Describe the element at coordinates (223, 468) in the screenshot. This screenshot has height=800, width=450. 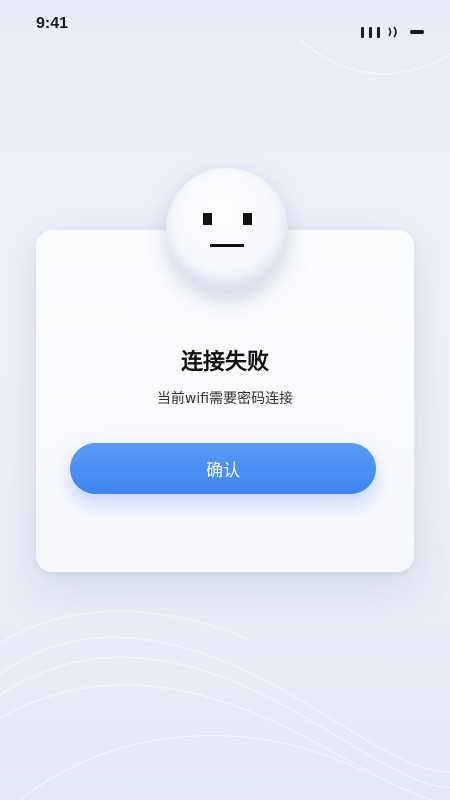
I see `confirm-button: 确认` at that location.